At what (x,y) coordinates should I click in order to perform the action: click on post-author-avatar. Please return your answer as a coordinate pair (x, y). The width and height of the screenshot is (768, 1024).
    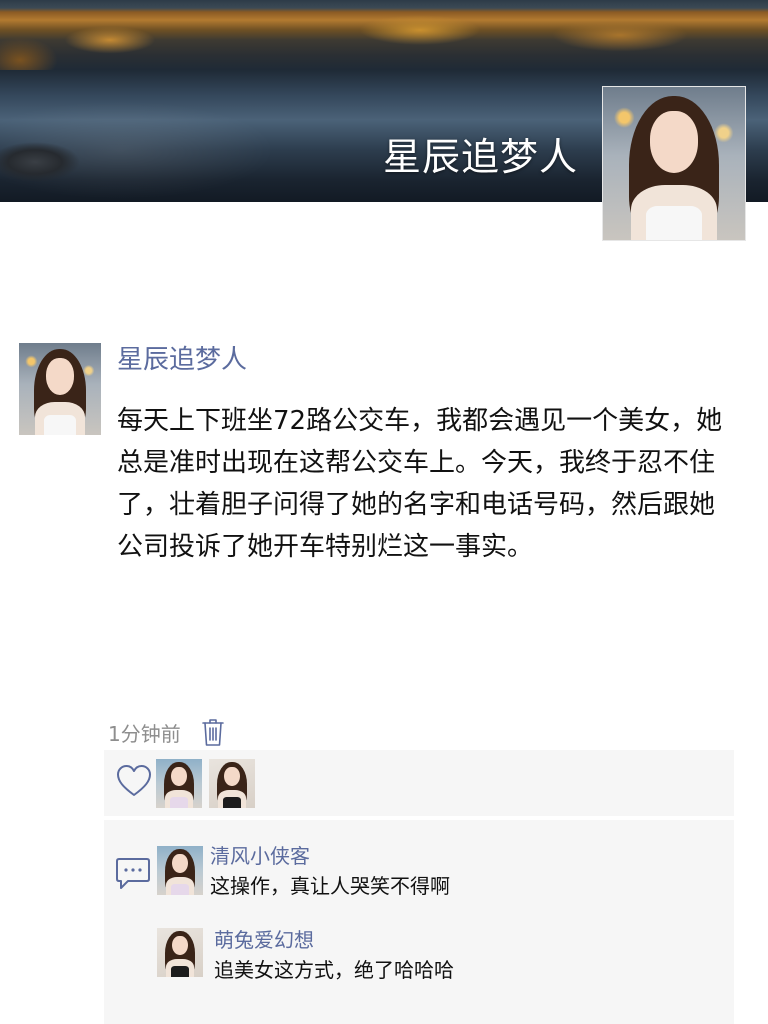
    Looking at the image, I should click on (60, 389).